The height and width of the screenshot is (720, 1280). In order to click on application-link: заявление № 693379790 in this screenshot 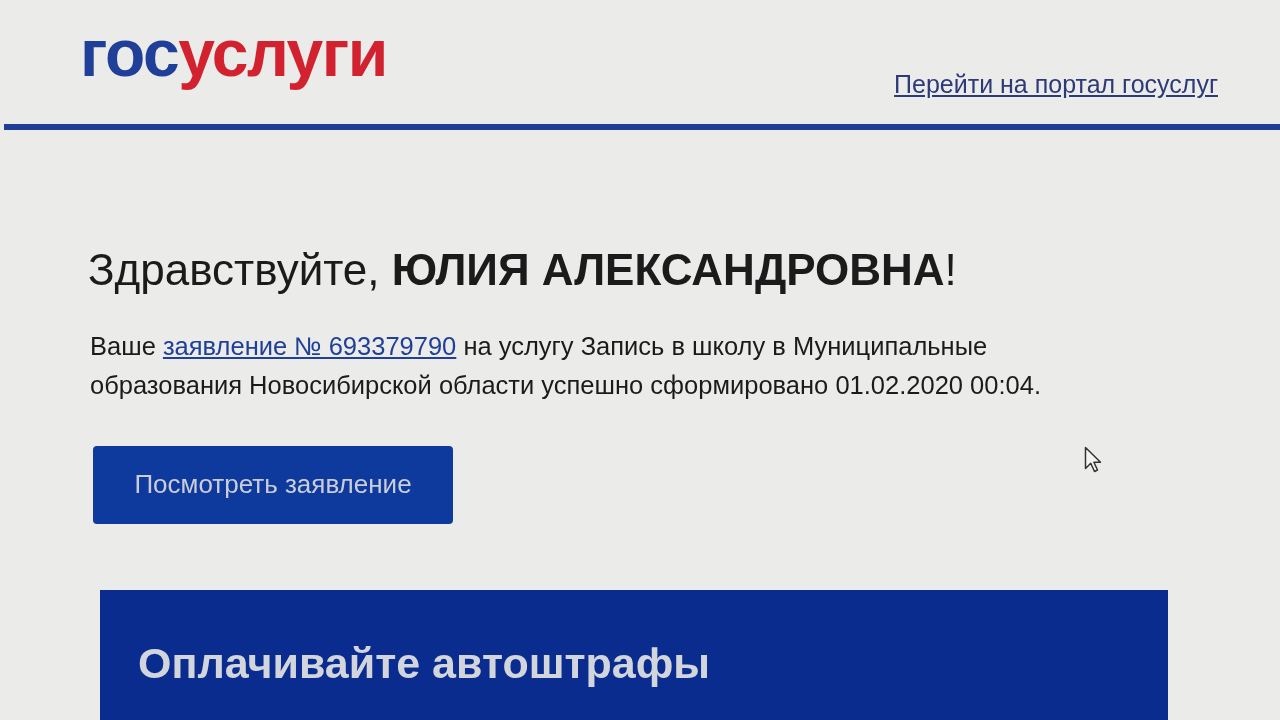, I will do `click(309, 345)`.